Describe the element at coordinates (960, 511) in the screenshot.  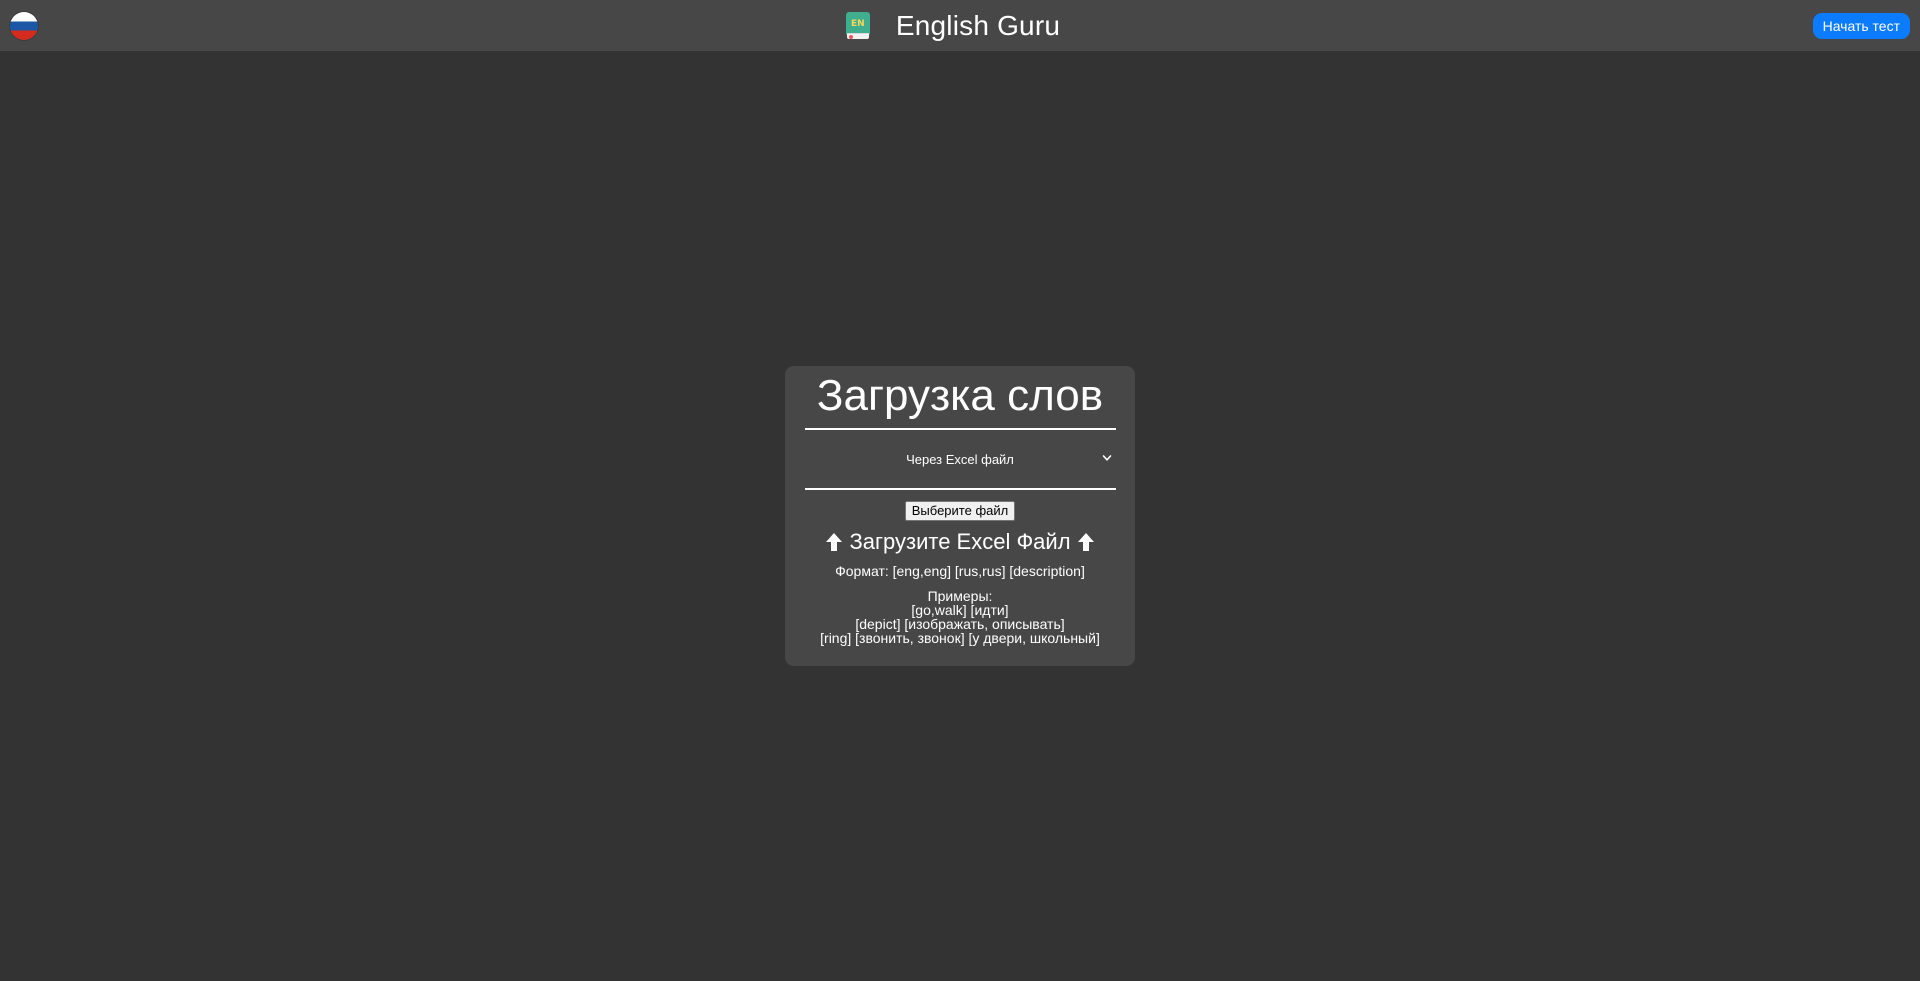
I see `choose-file-button: Выберите файл` at that location.